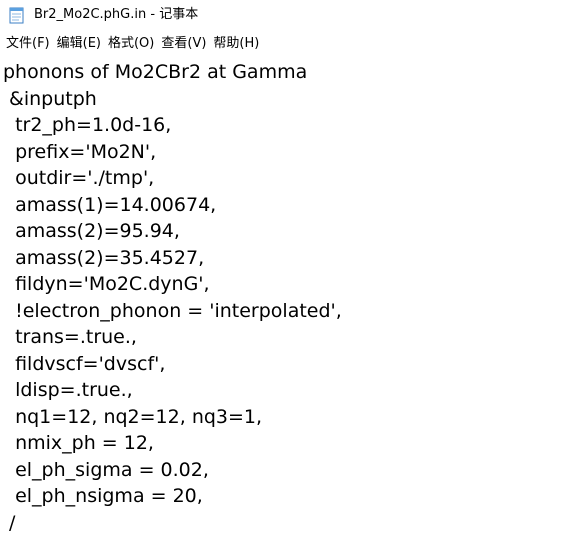  Describe the element at coordinates (84, 363) in the screenshot. I see `text-line: fildvscf='dvscf',` at that location.